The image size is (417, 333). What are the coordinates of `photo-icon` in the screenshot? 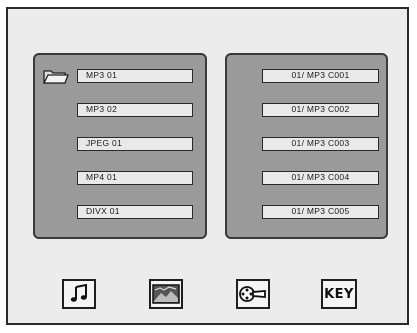 It's located at (166, 294).